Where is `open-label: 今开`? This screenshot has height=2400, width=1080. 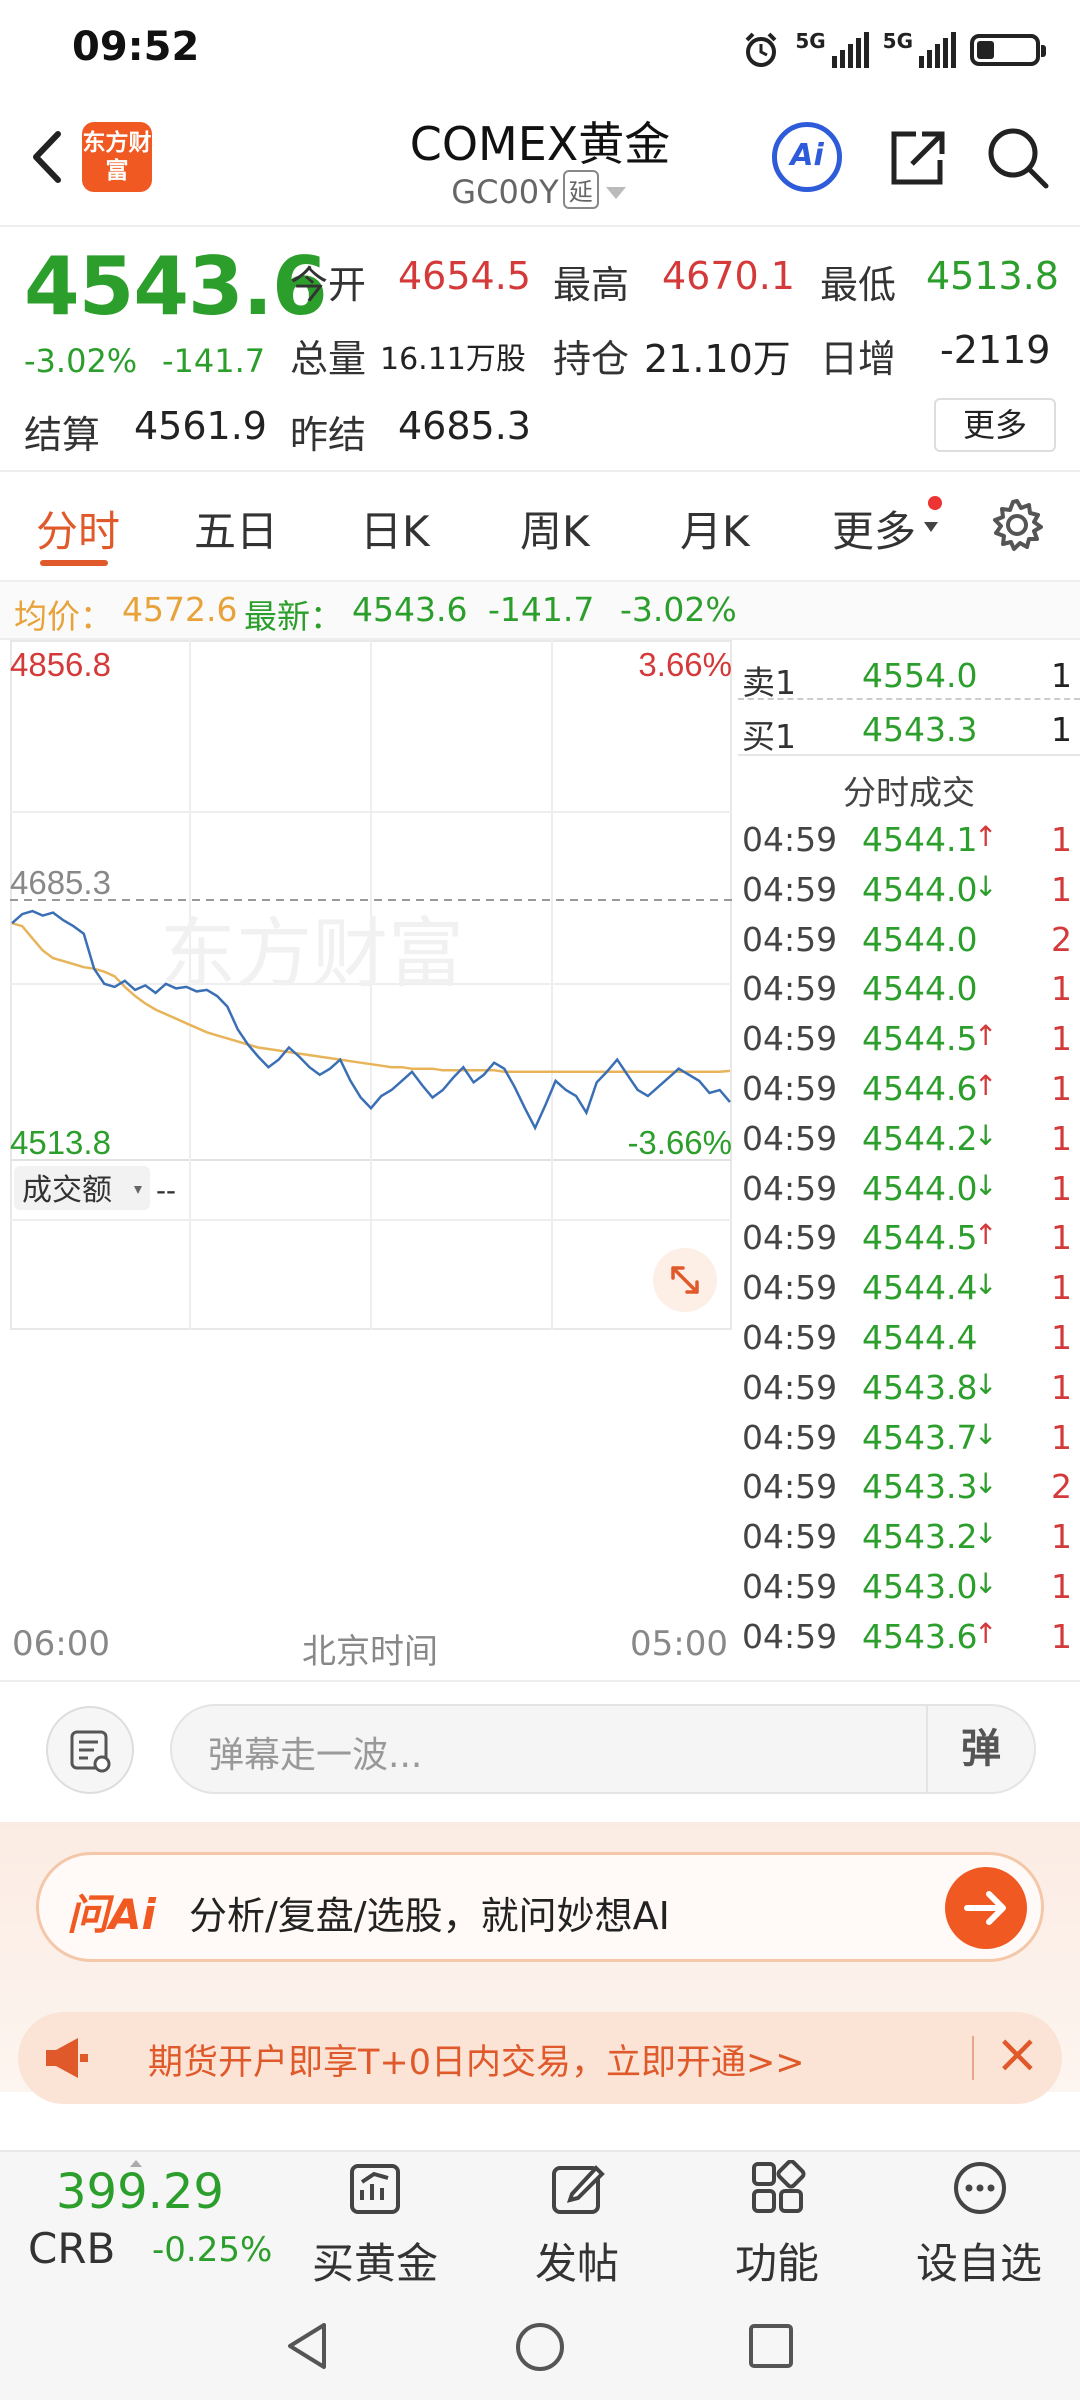 open-label: 今开 is located at coordinates (328, 285).